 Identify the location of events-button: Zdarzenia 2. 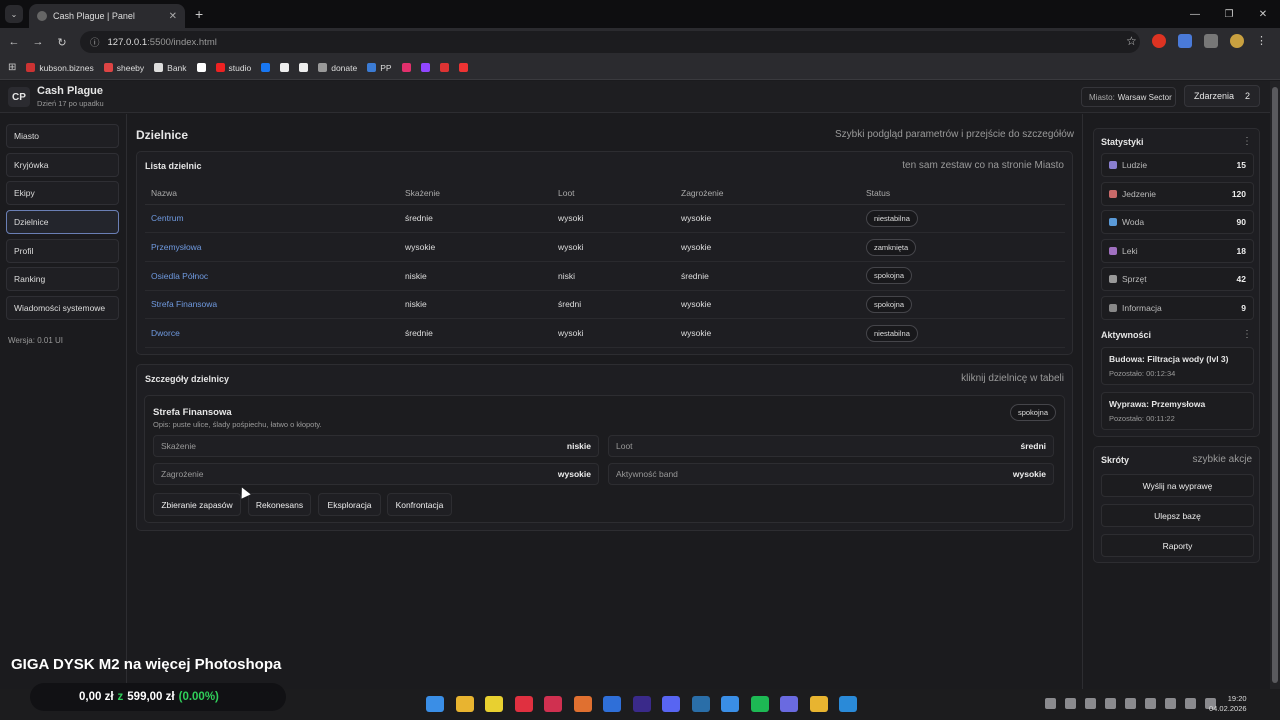
(1222, 96).